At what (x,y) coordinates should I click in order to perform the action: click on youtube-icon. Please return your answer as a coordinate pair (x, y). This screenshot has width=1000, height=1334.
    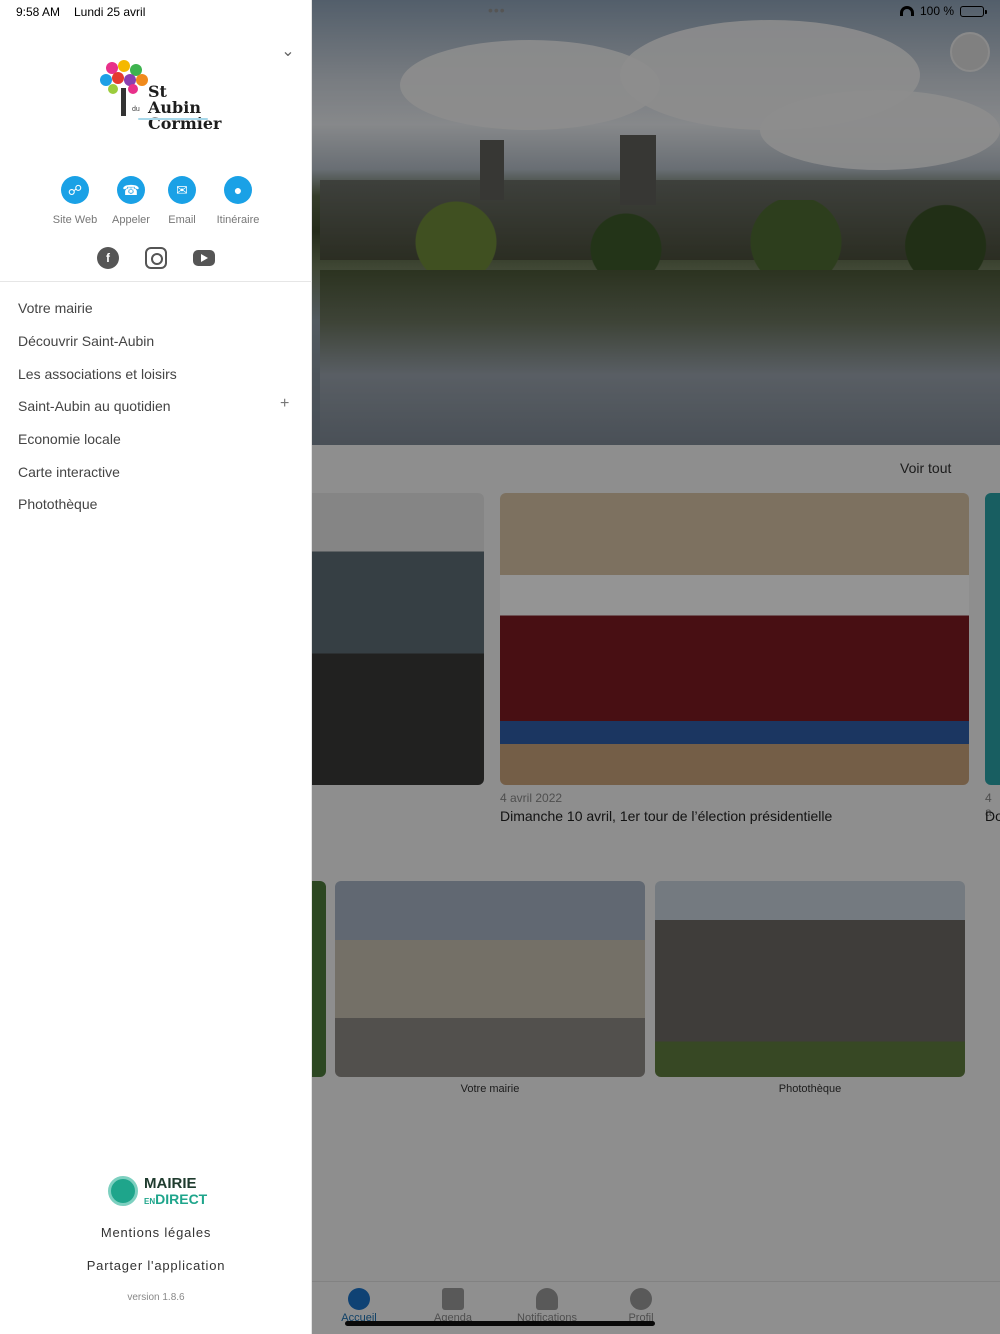
    Looking at the image, I should click on (204, 258).